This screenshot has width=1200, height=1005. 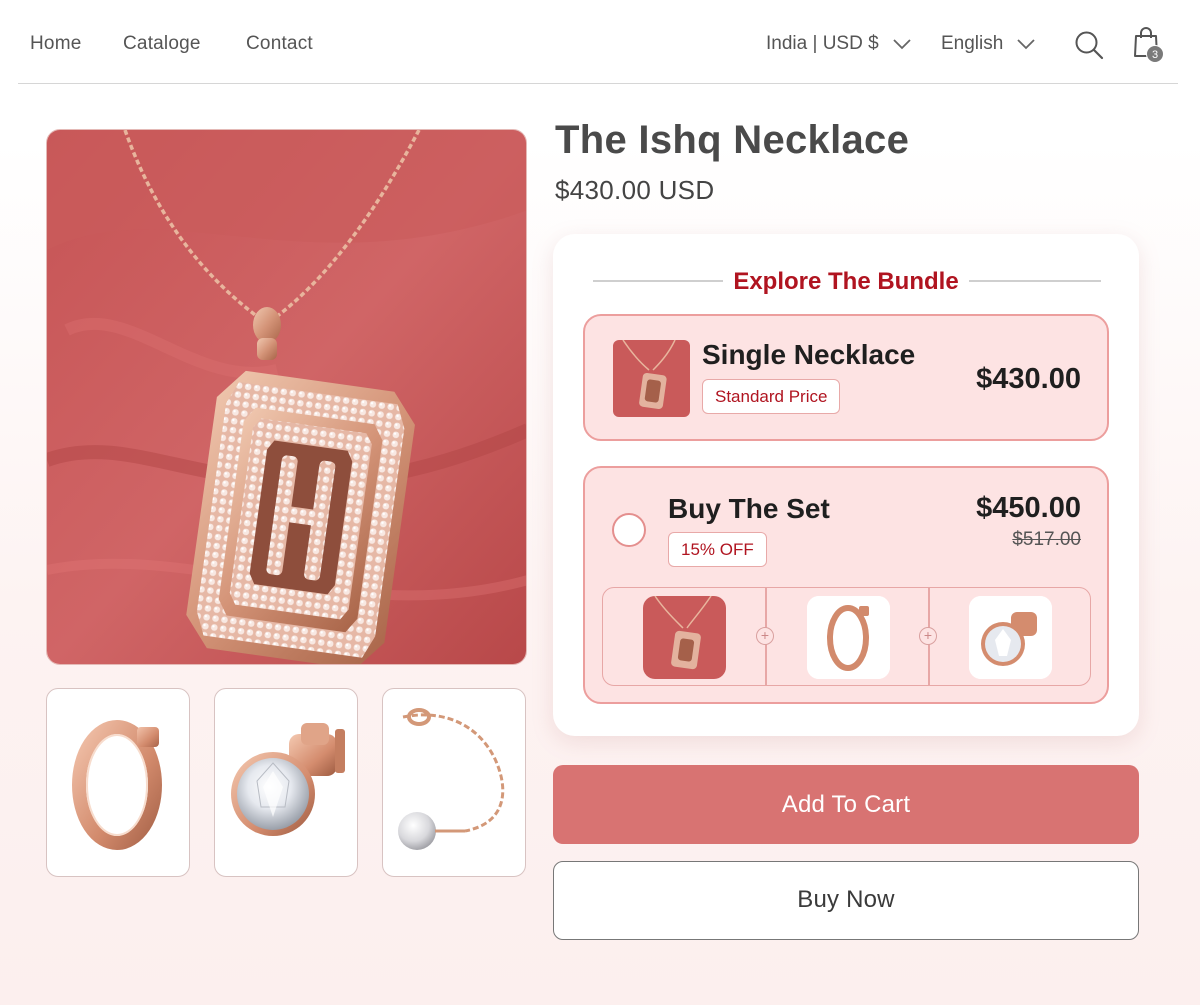 What do you see at coordinates (1155, 54) in the screenshot?
I see `cart-count-badge: 3` at bounding box center [1155, 54].